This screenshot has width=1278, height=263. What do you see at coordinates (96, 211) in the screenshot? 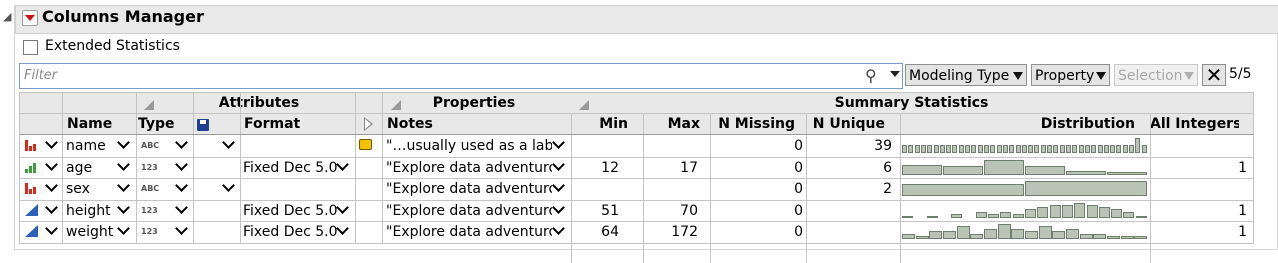
I see `row-name: height` at bounding box center [96, 211].